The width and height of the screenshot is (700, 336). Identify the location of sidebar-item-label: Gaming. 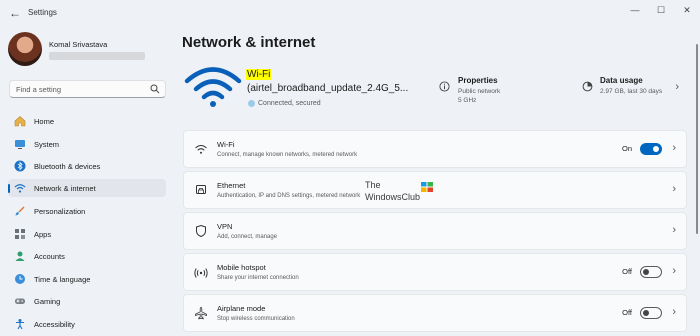
(47, 301).